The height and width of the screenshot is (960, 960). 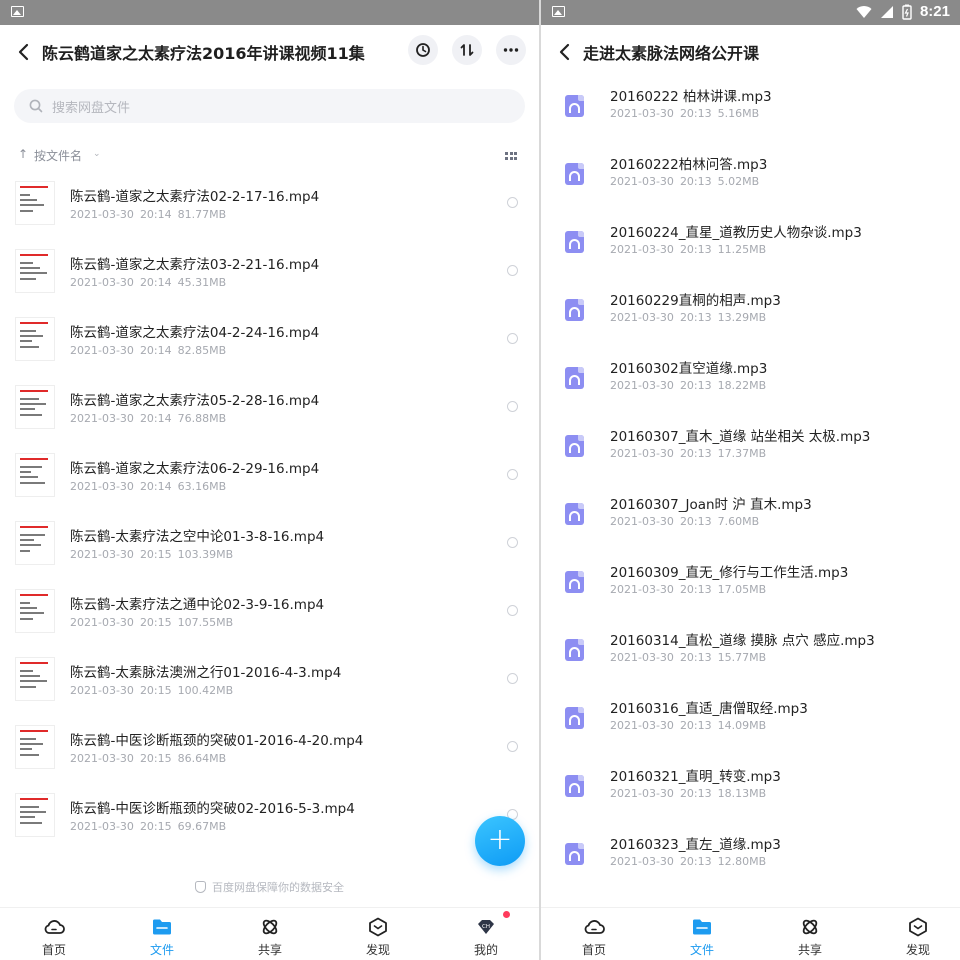 I want to click on file-row: 20160222 柏林讲课.mp3 2021-03-30 20:13 5.16MB, so click(x=750, y=120).